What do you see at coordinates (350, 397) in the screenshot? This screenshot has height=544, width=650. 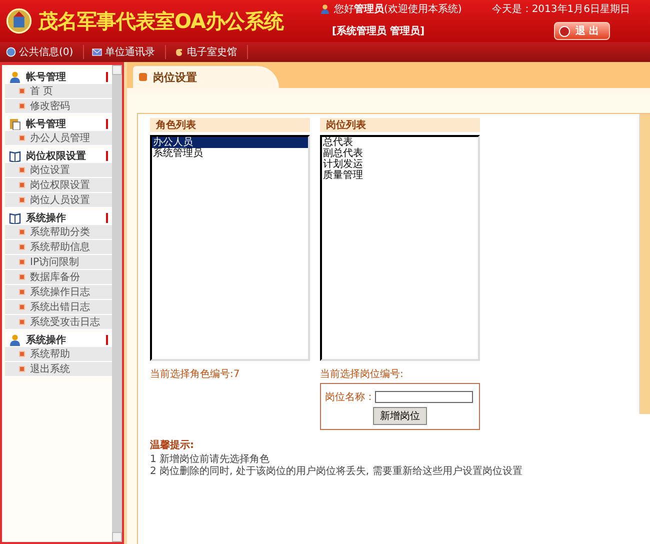 I see `field-label: 岗位名称：` at bounding box center [350, 397].